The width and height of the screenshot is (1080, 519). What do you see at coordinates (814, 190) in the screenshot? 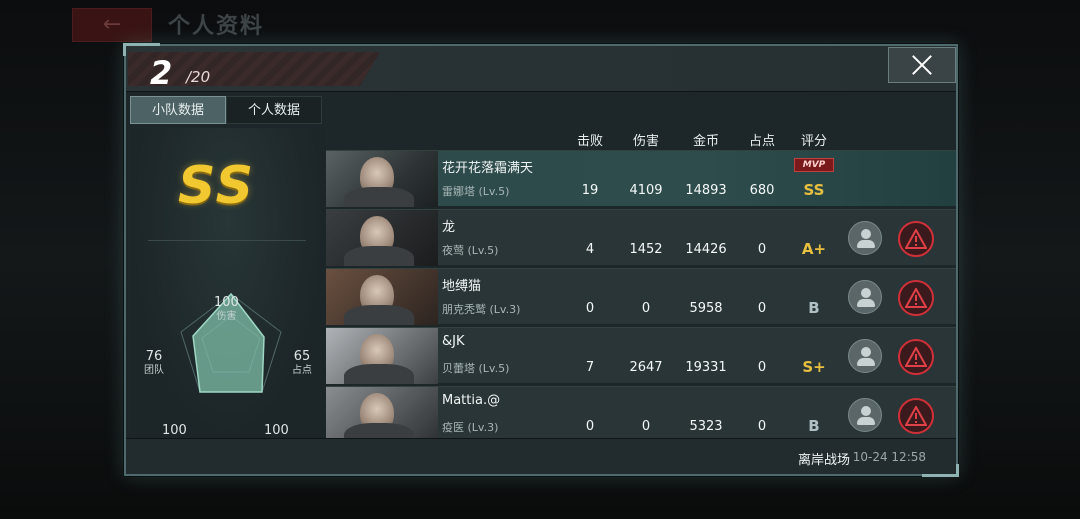
I see `player-rating: SS` at bounding box center [814, 190].